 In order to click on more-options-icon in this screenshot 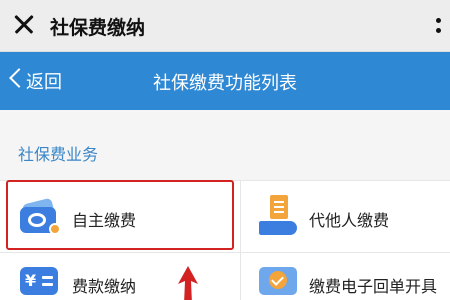, I will do `click(440, 26)`.